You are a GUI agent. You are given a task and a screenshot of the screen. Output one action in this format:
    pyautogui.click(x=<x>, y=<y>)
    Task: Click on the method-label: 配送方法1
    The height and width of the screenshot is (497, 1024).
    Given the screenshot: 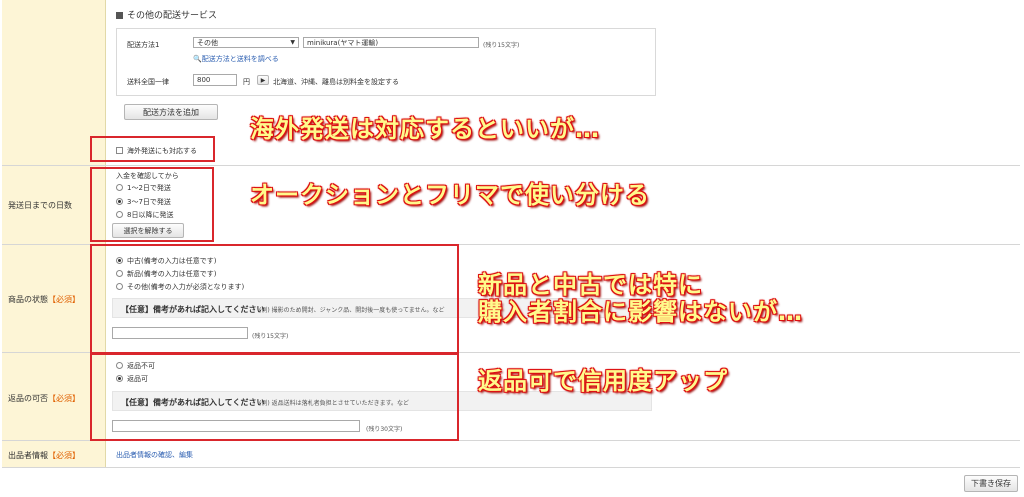 What is the action you would take?
    pyautogui.click(x=143, y=45)
    